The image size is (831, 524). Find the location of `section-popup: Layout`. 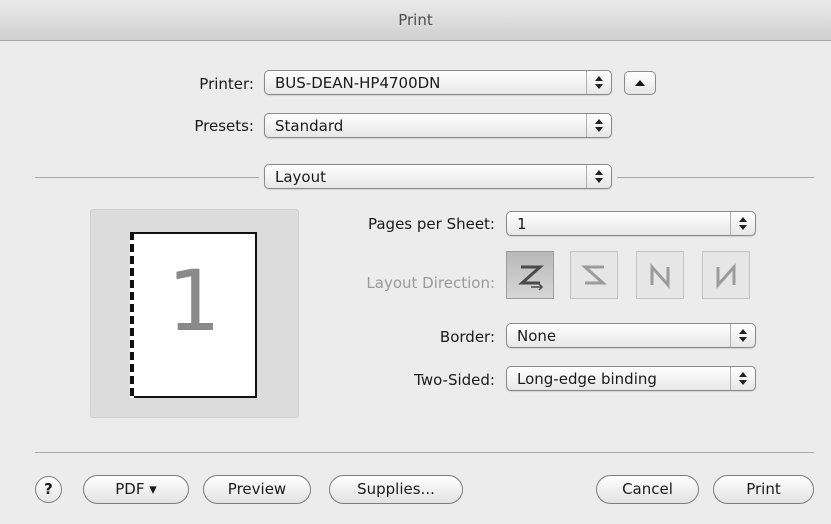

section-popup: Layout is located at coordinates (438, 176).